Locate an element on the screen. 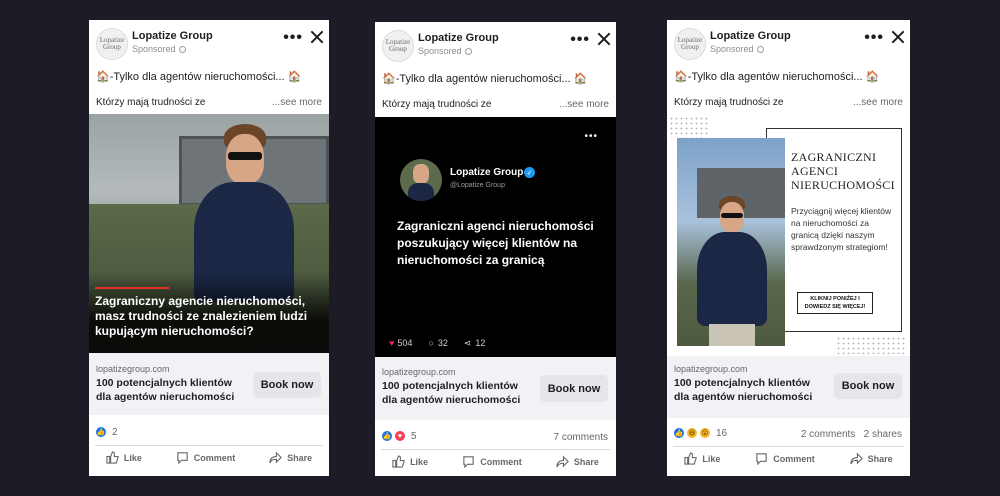  verified-icon: ✓ is located at coordinates (529, 172).